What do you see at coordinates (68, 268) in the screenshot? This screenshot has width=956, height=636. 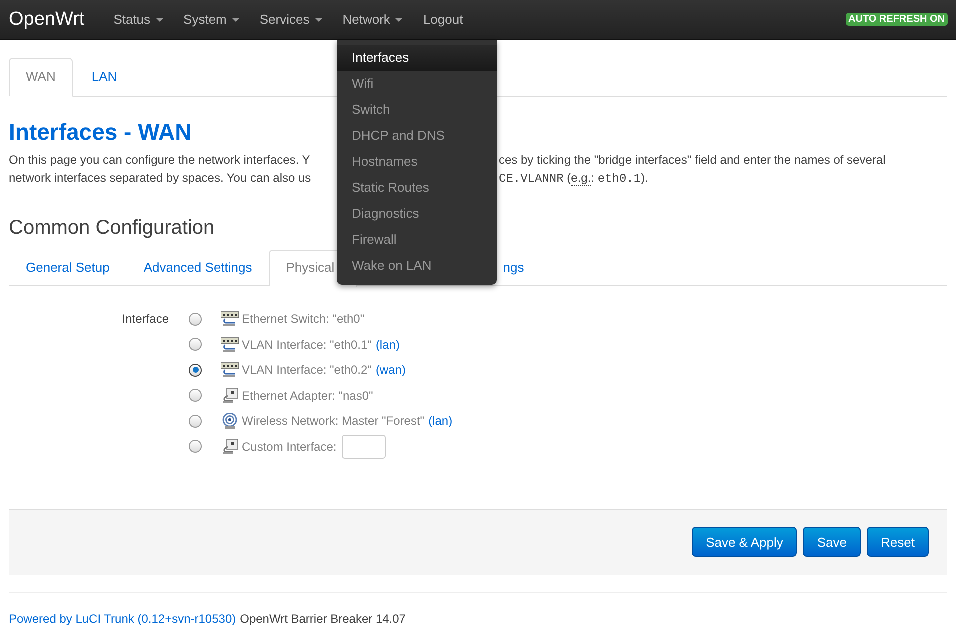 I see `tab: General Setup` at bounding box center [68, 268].